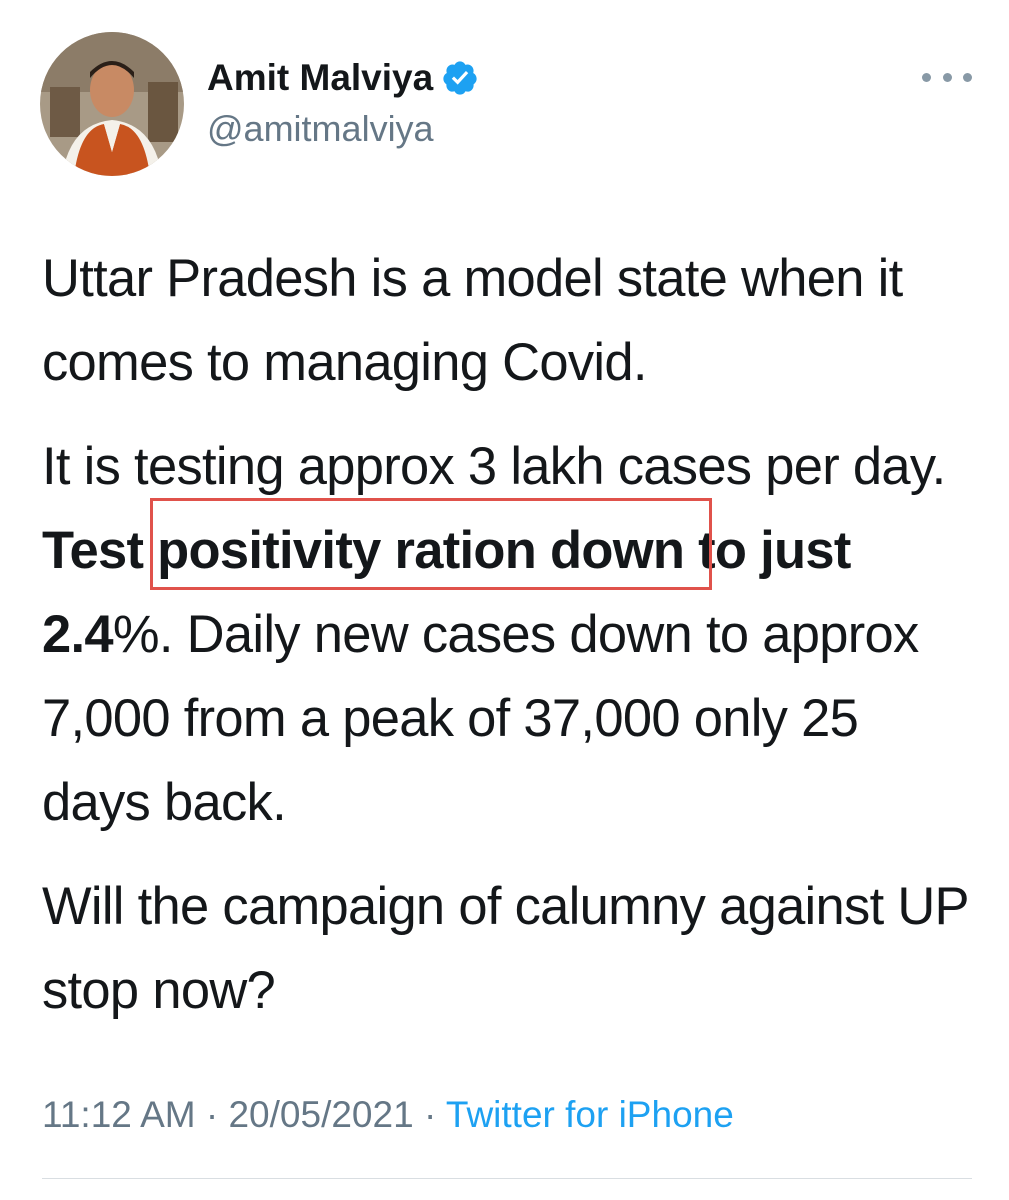 The height and width of the screenshot is (1200, 1009). I want to click on author-name-row: Amit Malviya, so click(343, 78).